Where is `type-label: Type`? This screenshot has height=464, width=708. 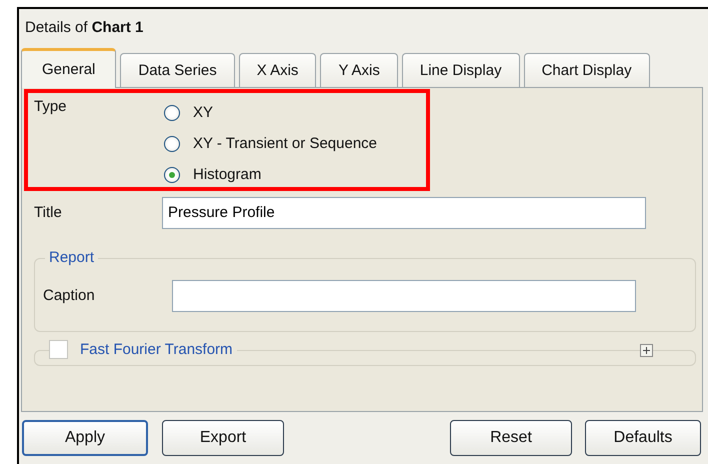 type-label: Type is located at coordinates (51, 107).